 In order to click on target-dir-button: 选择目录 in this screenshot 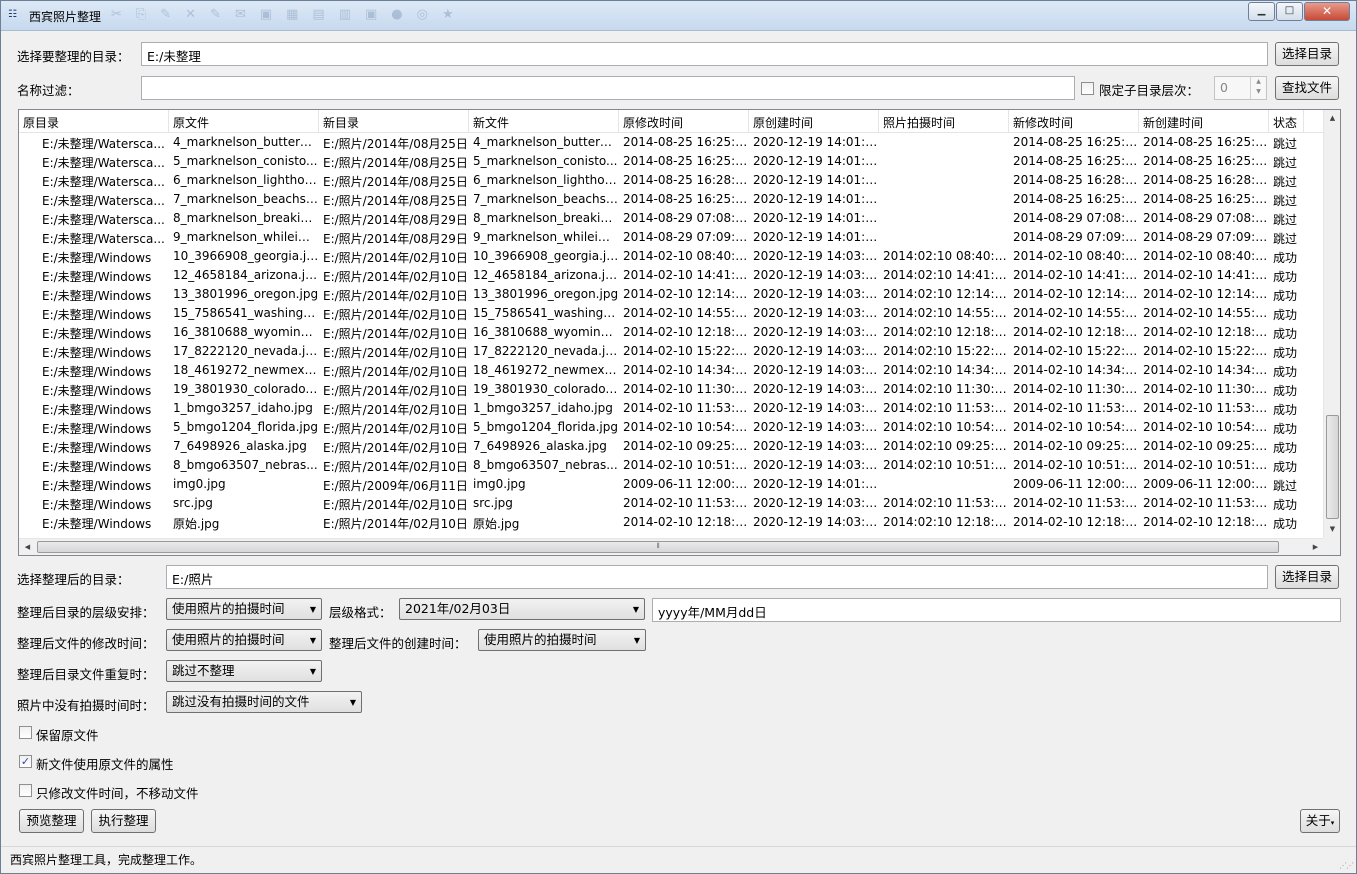, I will do `click(1307, 577)`.